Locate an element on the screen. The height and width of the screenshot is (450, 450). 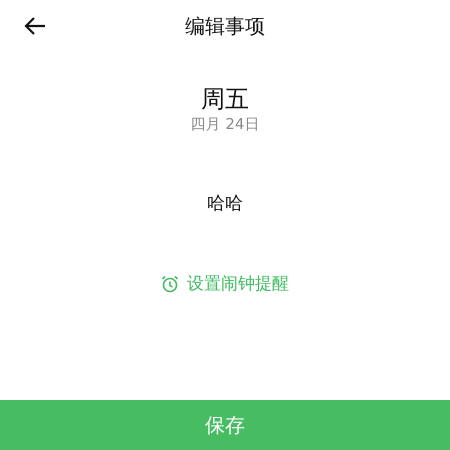
weekday-label: 周五 is located at coordinates (225, 99).